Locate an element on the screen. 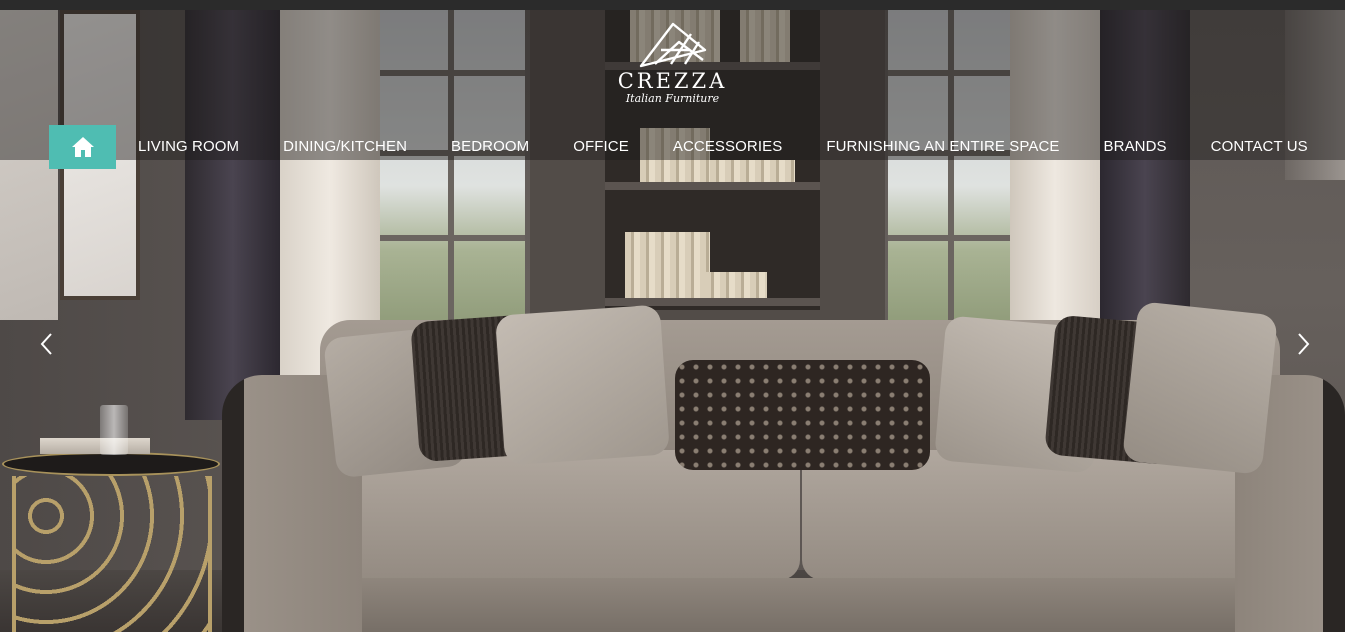 This screenshot has width=1345, height=632. home-button is located at coordinates (82, 147).